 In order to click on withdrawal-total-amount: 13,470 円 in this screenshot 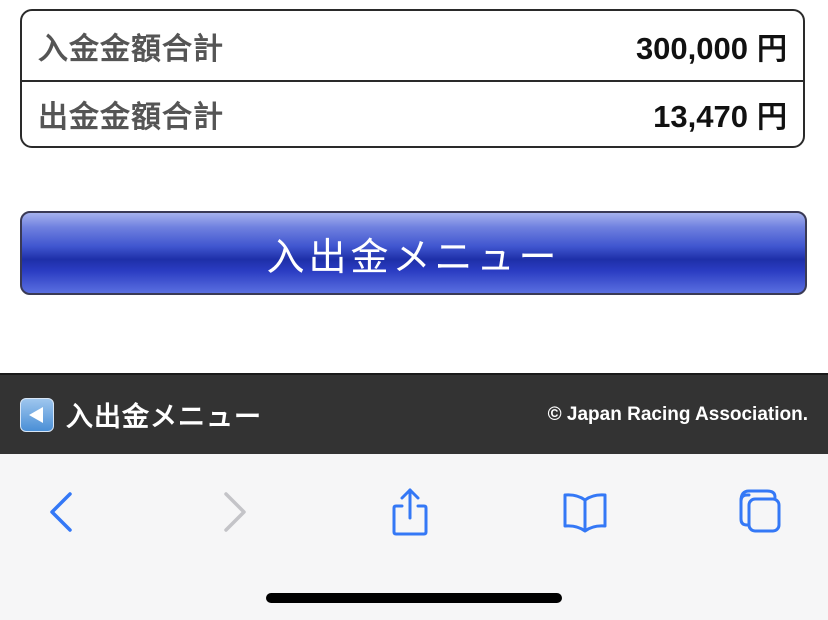, I will do `click(720, 114)`.